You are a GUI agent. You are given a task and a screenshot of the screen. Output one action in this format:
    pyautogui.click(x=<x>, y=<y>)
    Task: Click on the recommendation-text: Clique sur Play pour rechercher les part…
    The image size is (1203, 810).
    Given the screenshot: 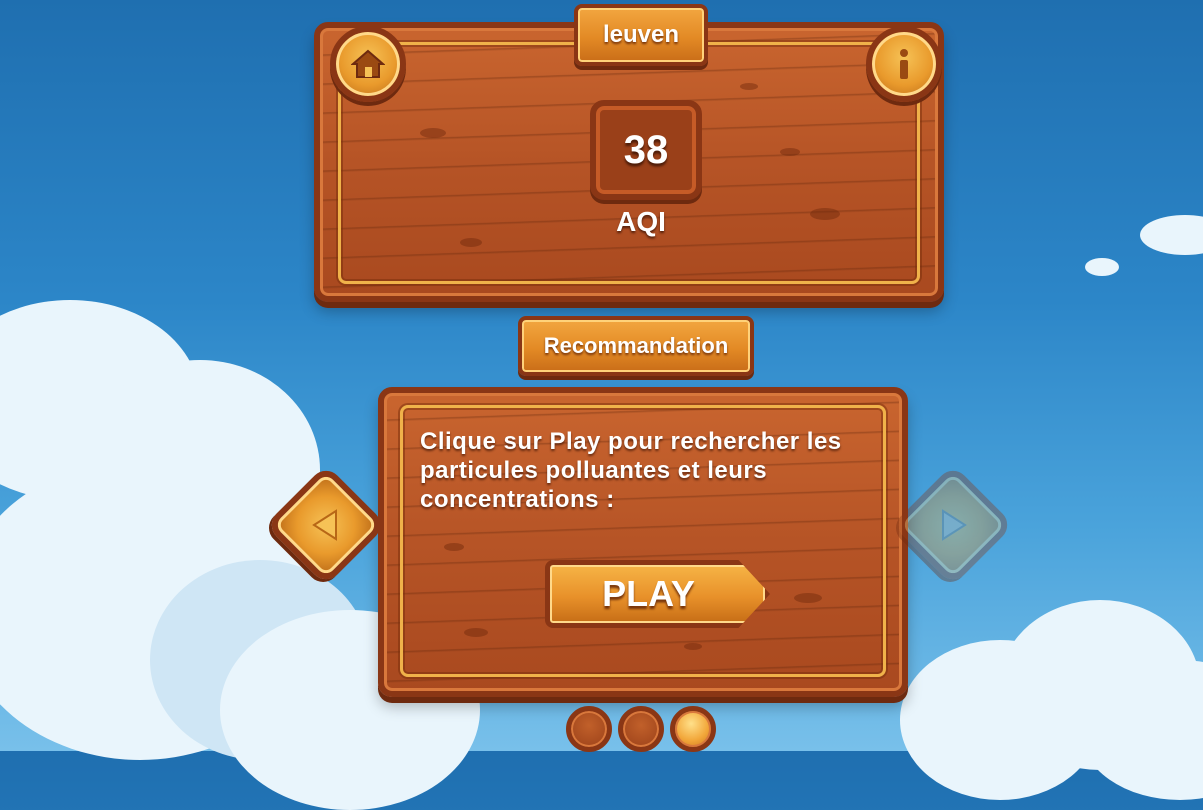 What is the action you would take?
    pyautogui.click(x=631, y=470)
    